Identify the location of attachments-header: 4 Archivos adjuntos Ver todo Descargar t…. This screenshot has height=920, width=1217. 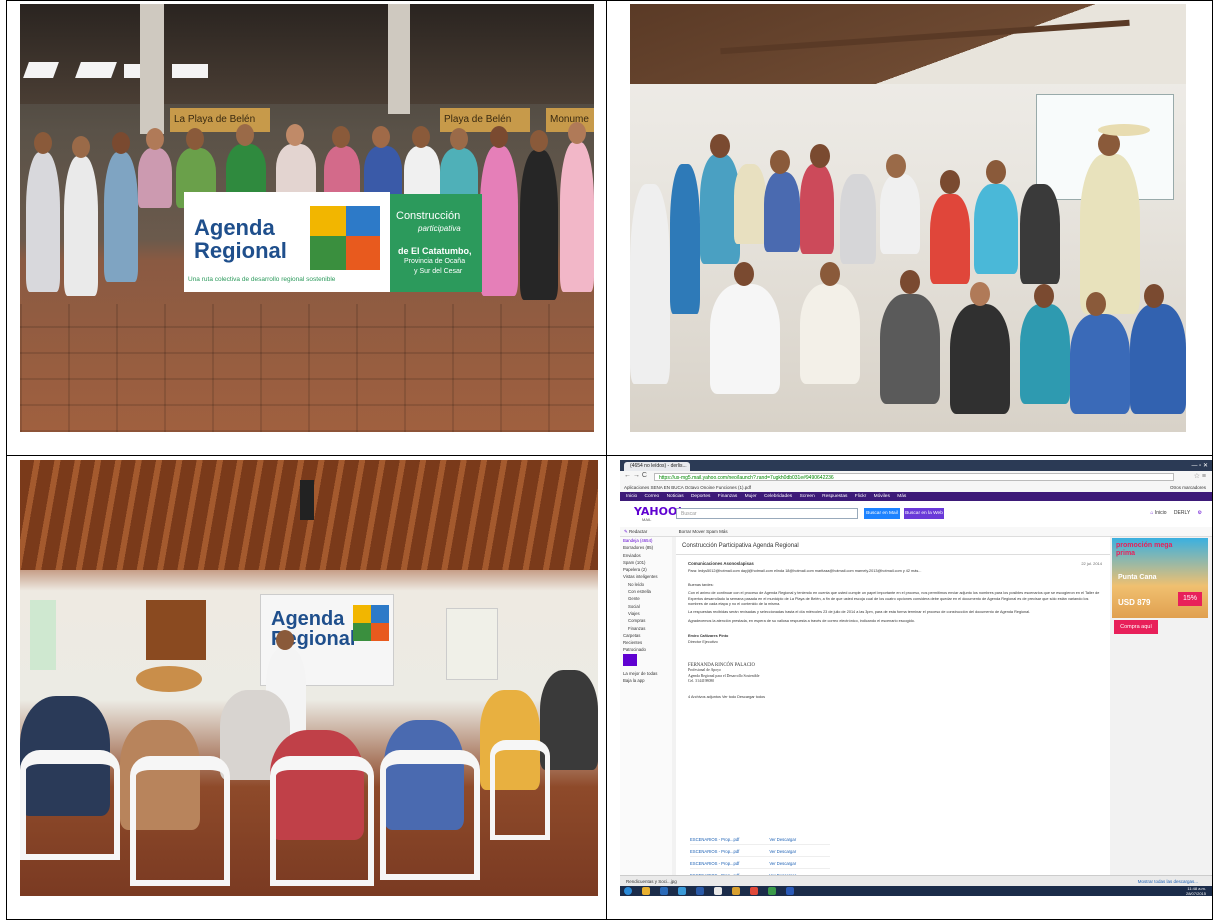
(895, 697).